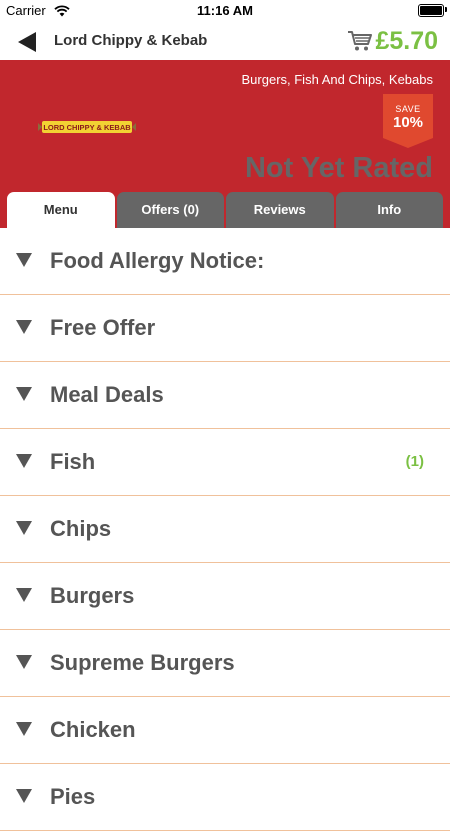 The image size is (450, 831). Describe the element at coordinates (225, 462) in the screenshot. I see `menu-category-fish: Fish (1)` at that location.